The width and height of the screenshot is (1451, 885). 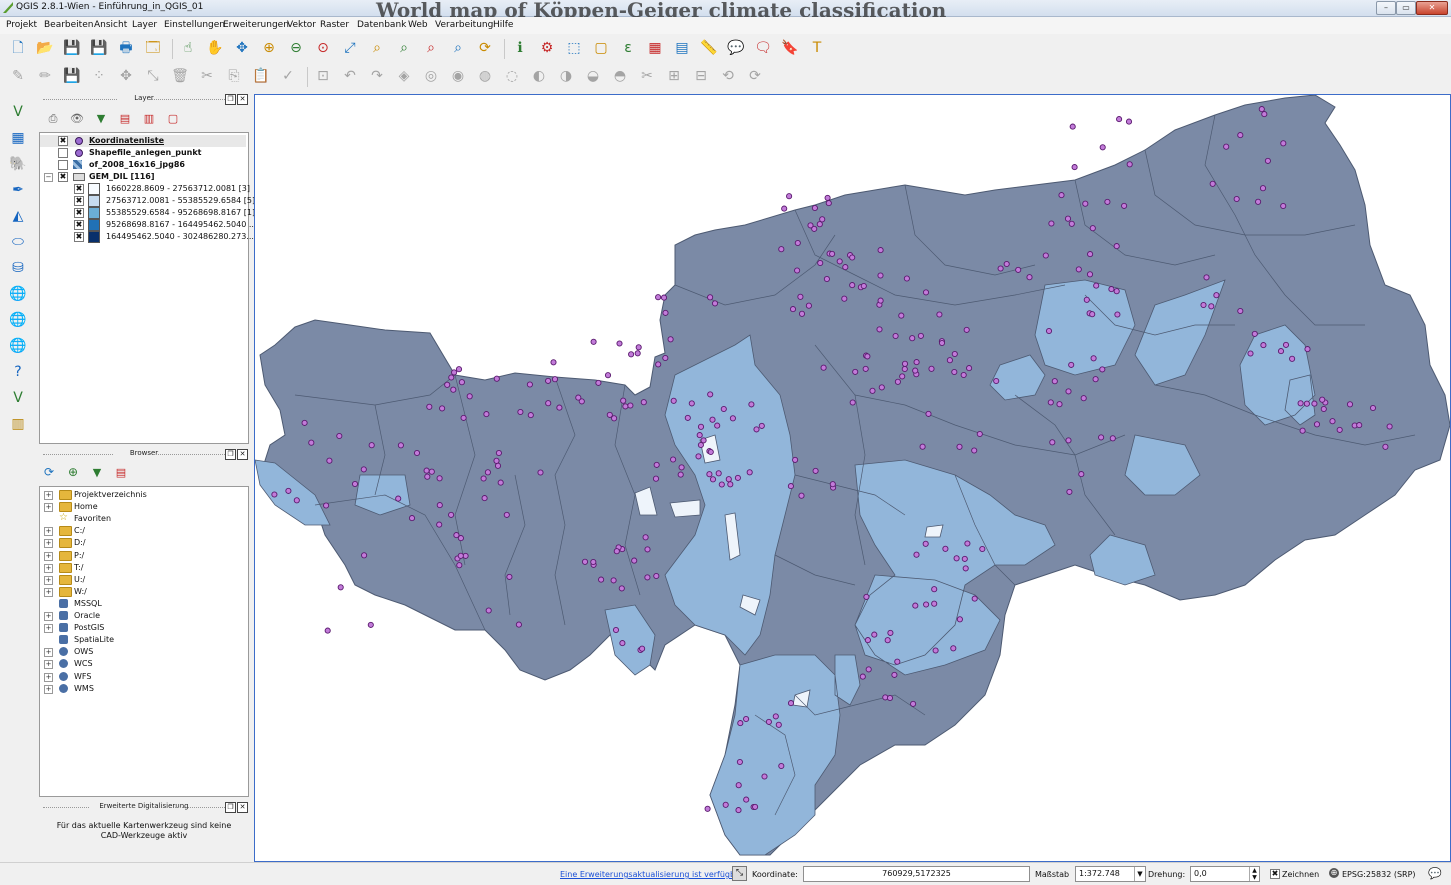 I want to click on scale-combobox: 1:372.748 ▼, so click(x=1110, y=874).